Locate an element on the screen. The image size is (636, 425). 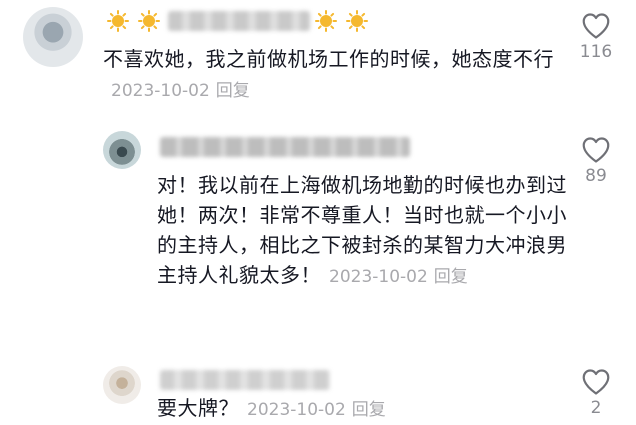
like-button: 89 is located at coordinates (596, 161).